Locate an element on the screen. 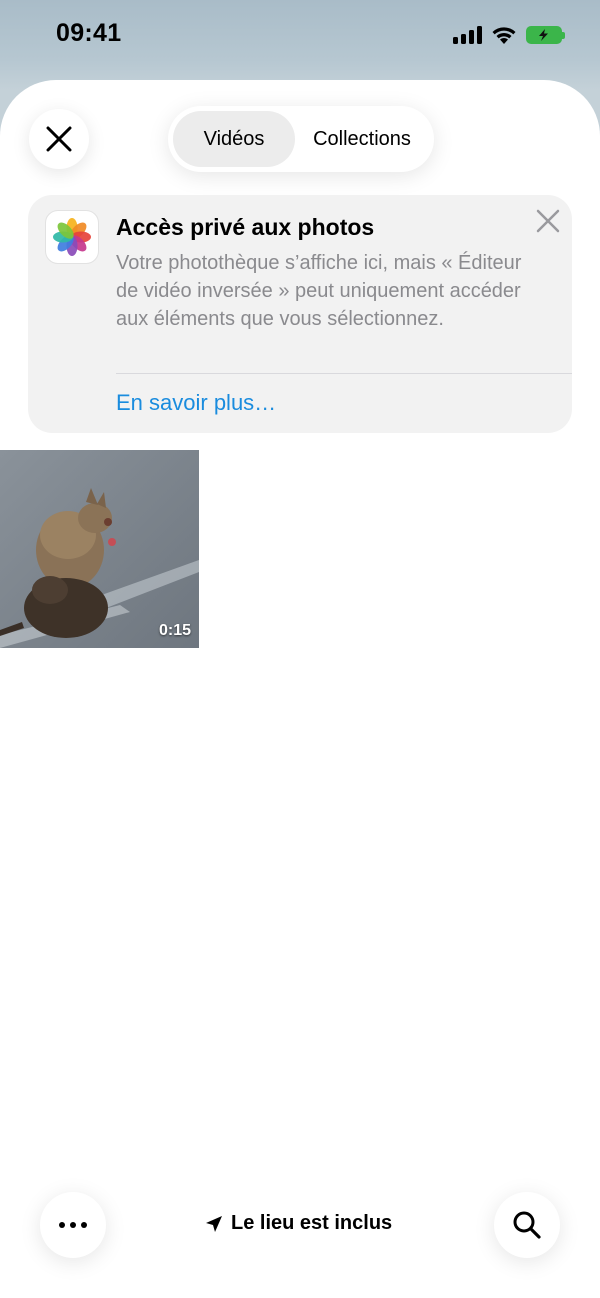  media-type-segmented-control: Vidéos Collections is located at coordinates (301, 139).